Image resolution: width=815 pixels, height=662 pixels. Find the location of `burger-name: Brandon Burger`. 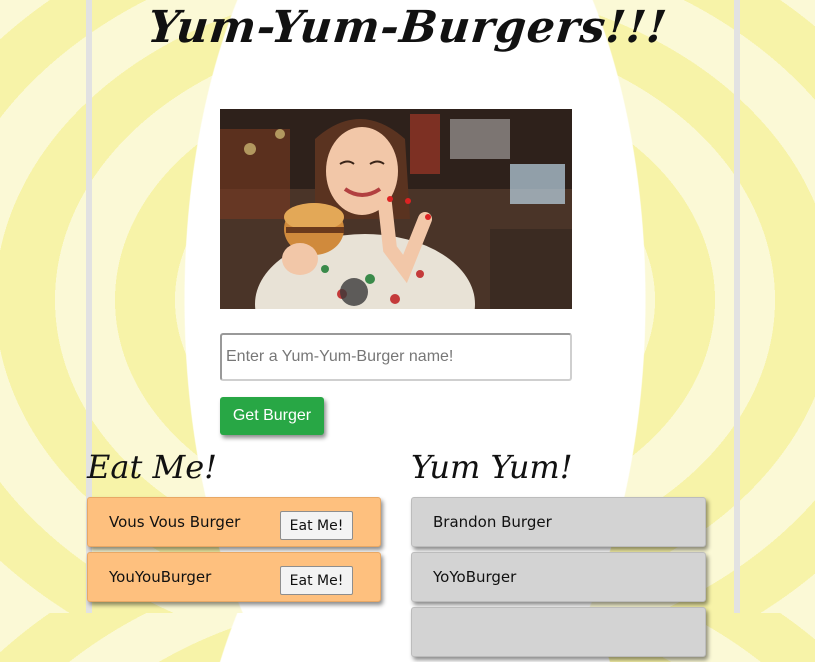

burger-name: Brandon Burger is located at coordinates (492, 522).